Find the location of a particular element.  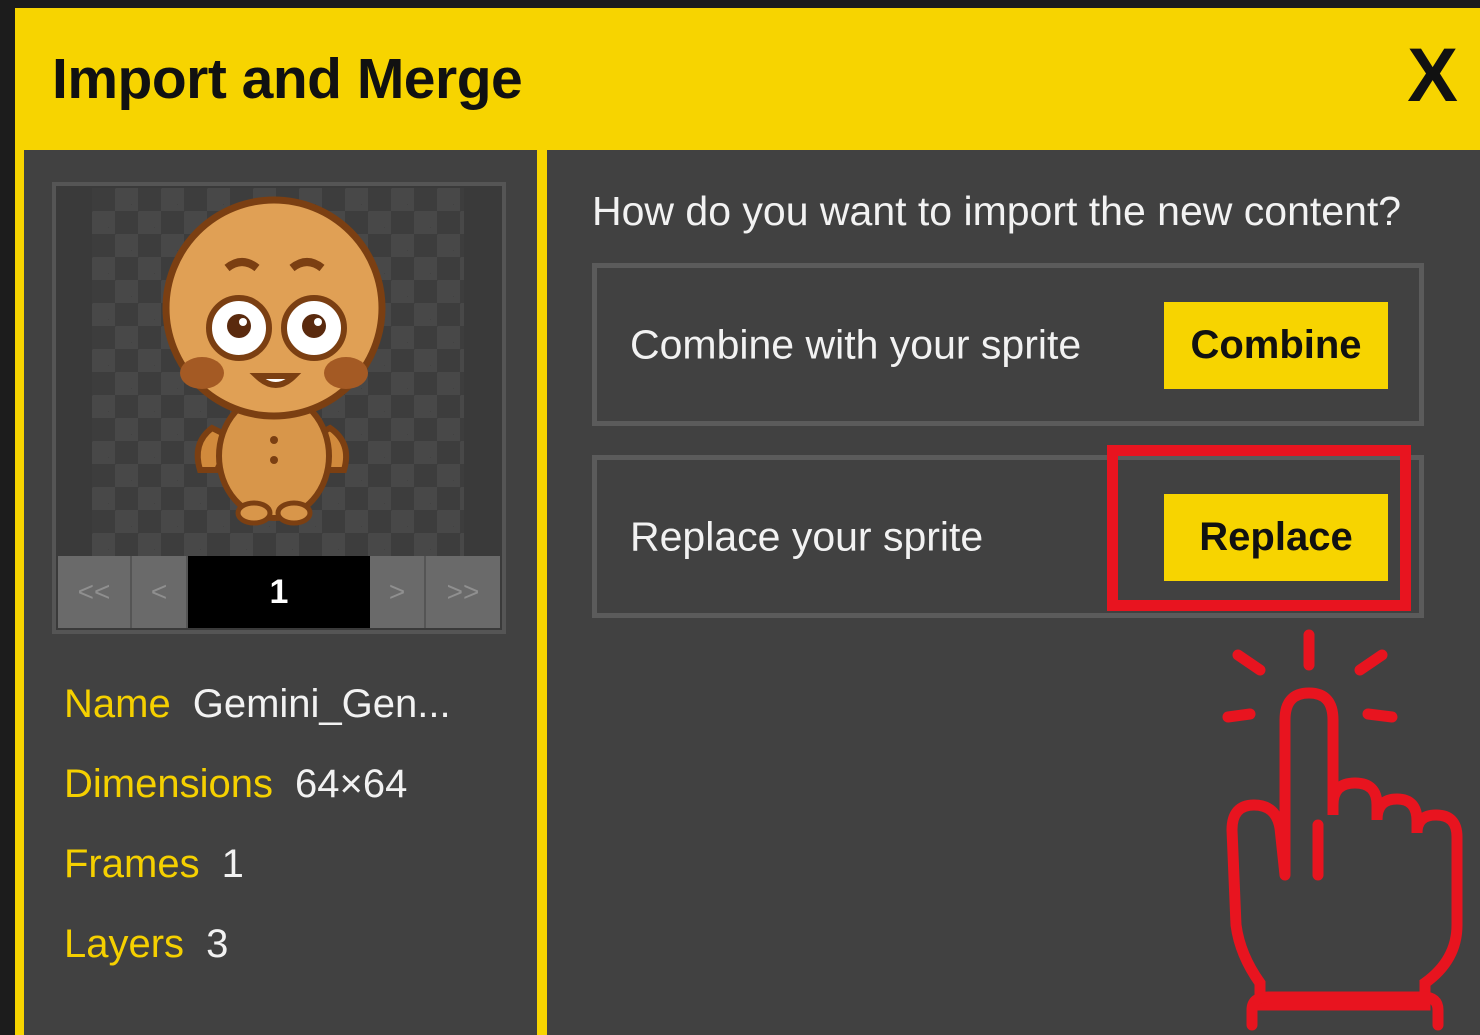

gingerbread-sprite is located at coordinates (274, 361).